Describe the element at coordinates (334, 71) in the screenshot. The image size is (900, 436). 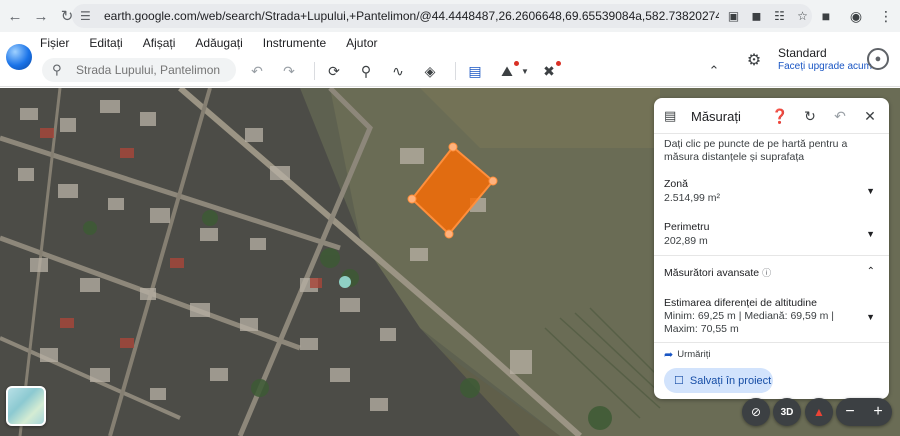
I see `history-icon: ⟳` at that location.